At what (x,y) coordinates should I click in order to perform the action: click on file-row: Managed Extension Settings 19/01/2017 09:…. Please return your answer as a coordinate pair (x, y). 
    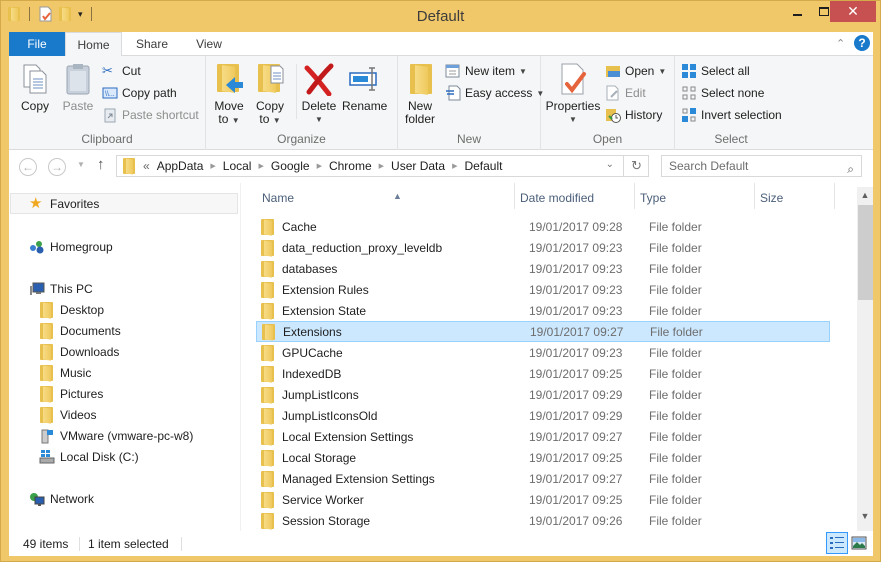
    Looking at the image, I should click on (543, 478).